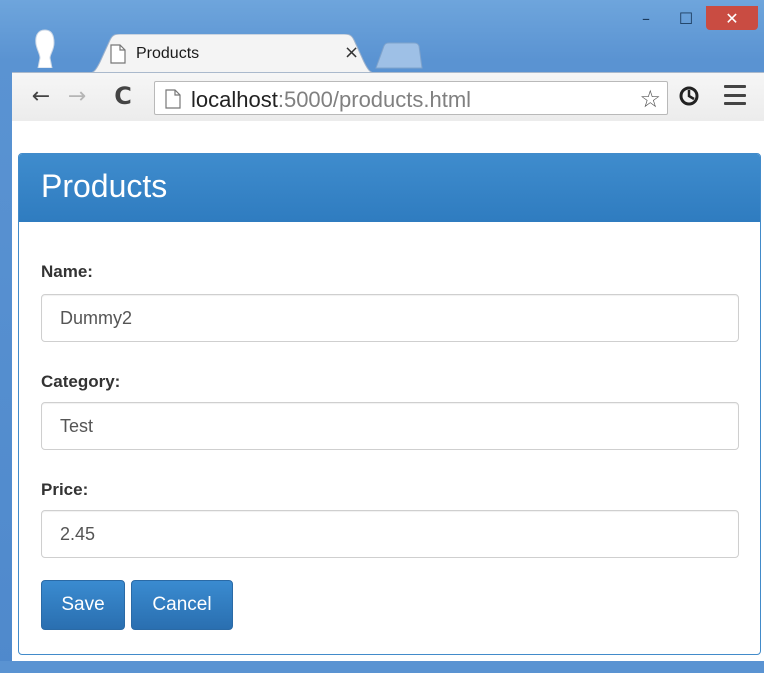 The width and height of the screenshot is (764, 673). I want to click on browser-toolbar: ← → C localhost:5000/products.html ☆, so click(388, 96).